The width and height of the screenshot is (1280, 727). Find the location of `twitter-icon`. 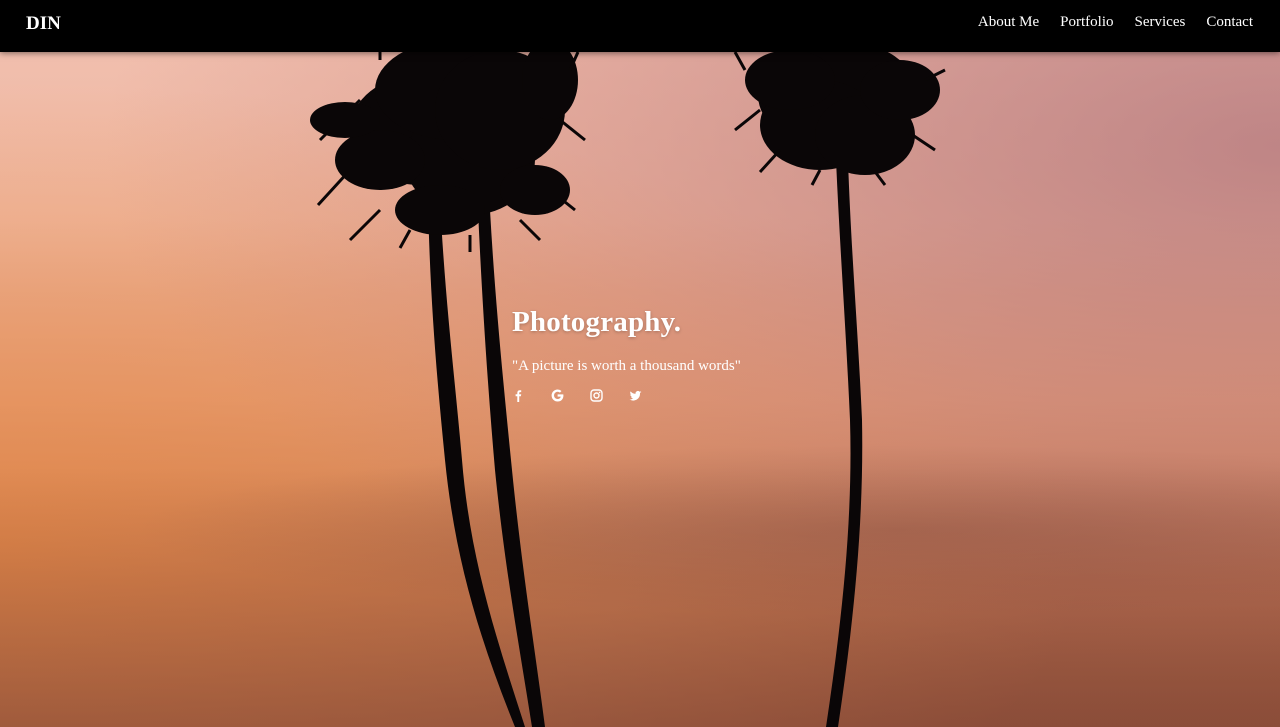

twitter-icon is located at coordinates (635, 395).